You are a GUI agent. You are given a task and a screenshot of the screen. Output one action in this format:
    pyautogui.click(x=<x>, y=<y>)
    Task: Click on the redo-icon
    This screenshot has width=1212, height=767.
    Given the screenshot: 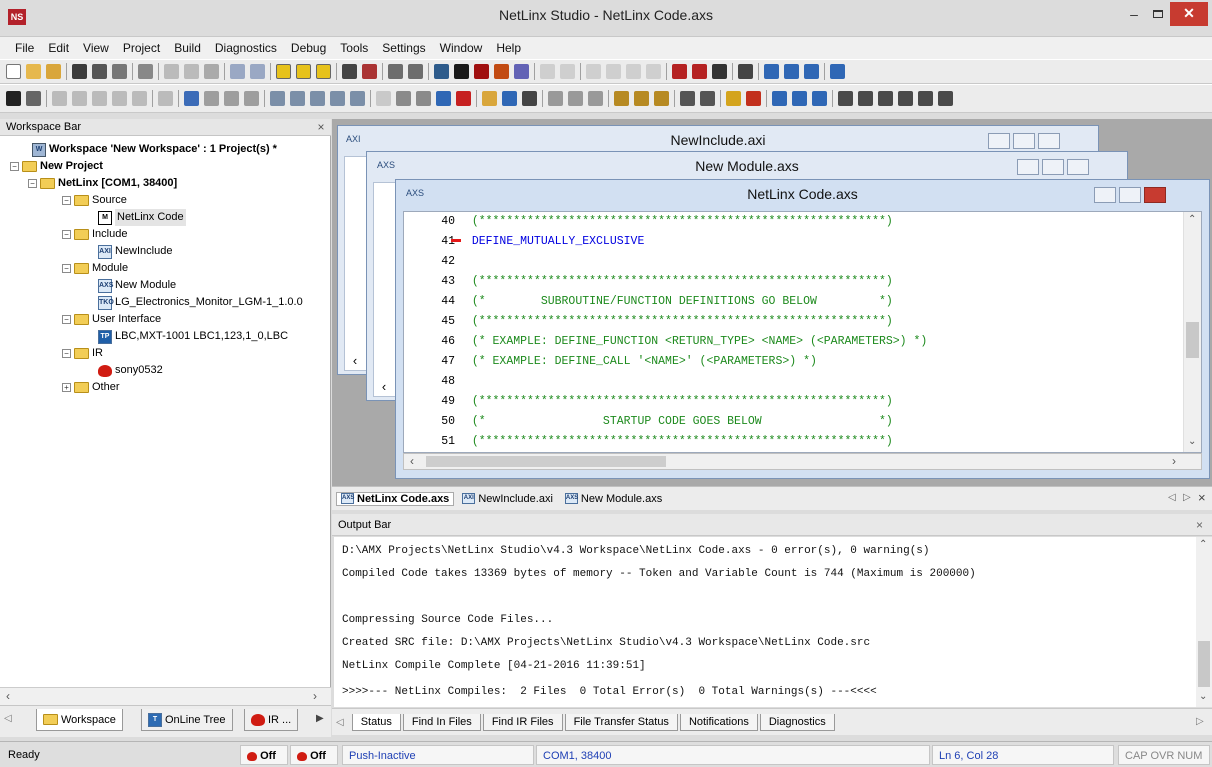 What is the action you would take?
    pyautogui.click(x=257, y=71)
    